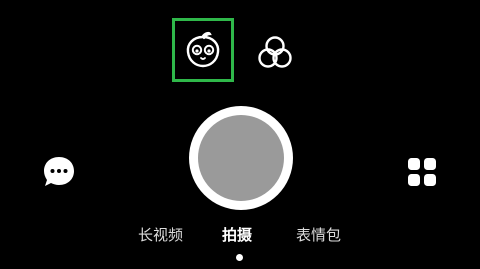  I want to click on grid-icon, so click(422, 172).